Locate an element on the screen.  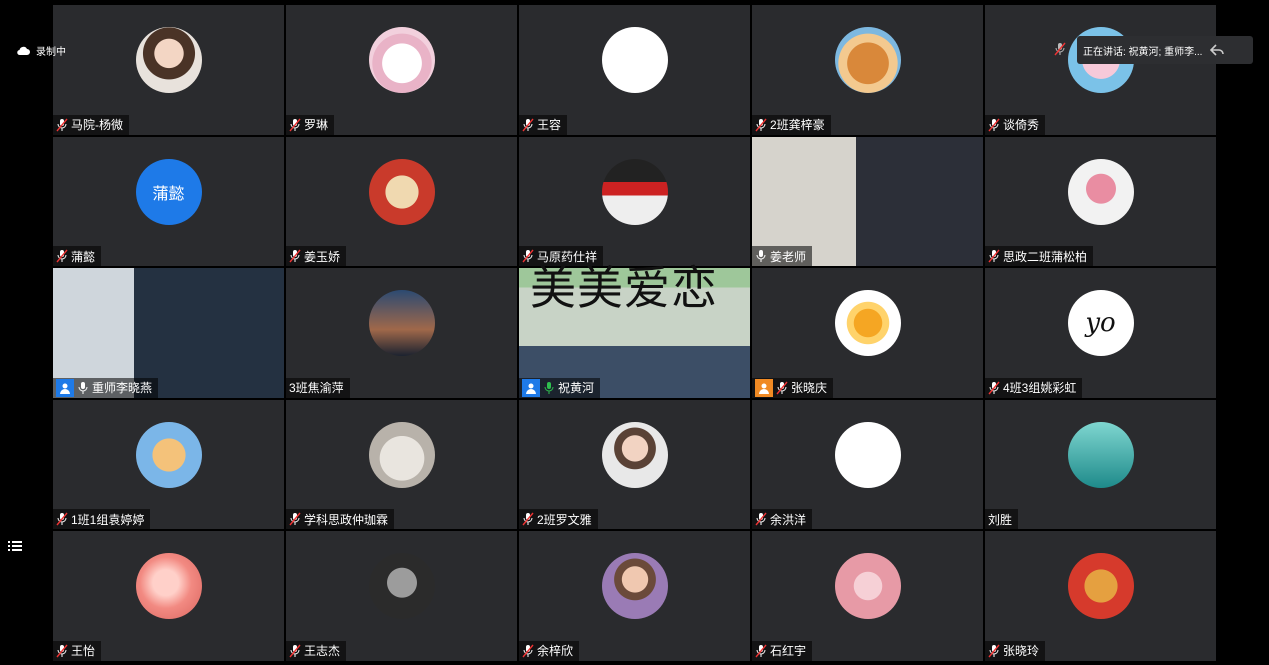
participant-nameplate: 张晓庆 is located at coordinates (793, 387).